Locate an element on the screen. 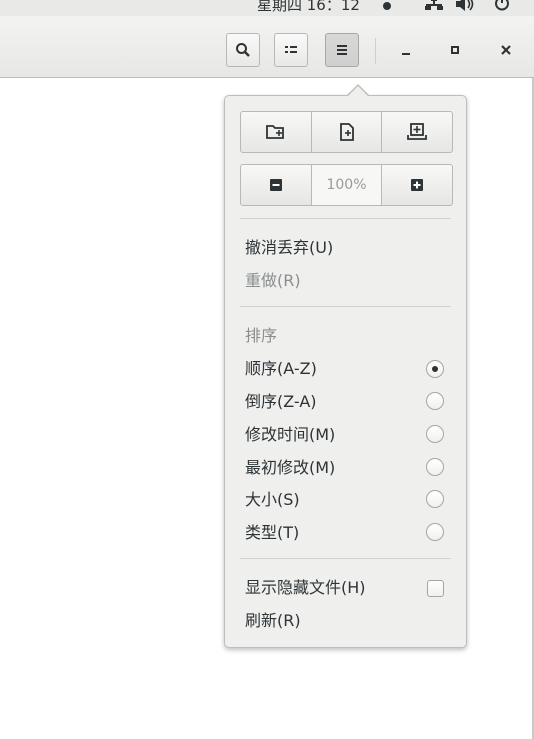 Image resolution: width=534 pixels, height=739 pixels. zoom-level: 100% is located at coordinates (347, 185).